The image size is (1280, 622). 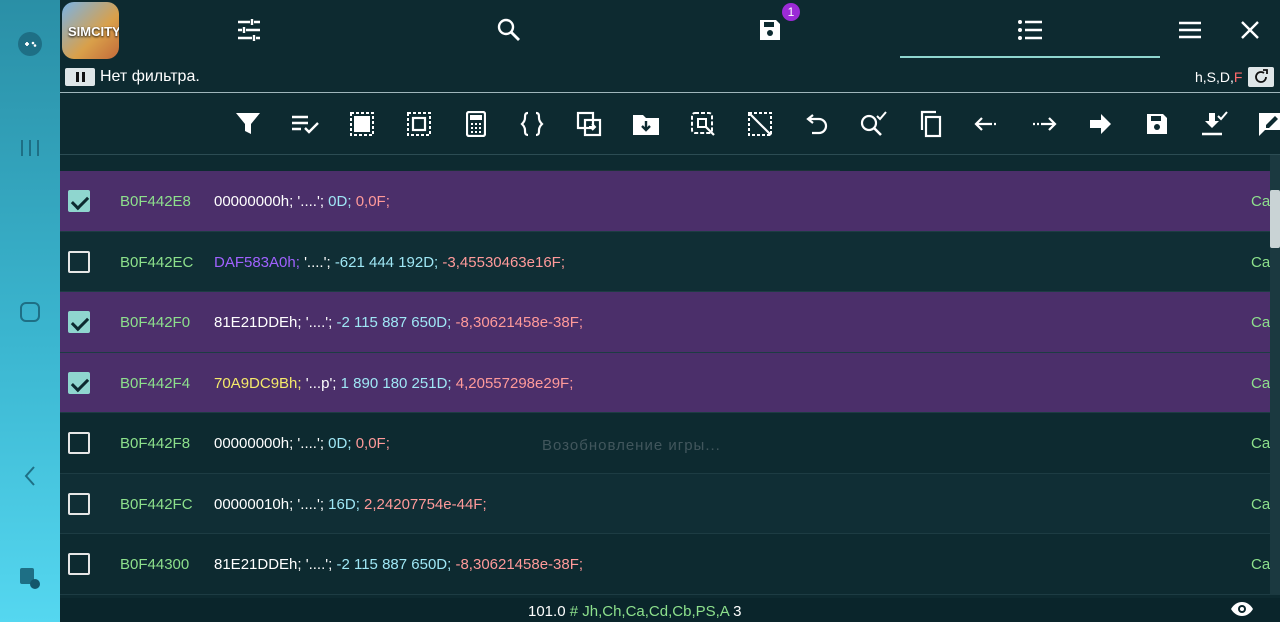 What do you see at coordinates (702, 124) in the screenshot?
I see `pointer-button` at bounding box center [702, 124].